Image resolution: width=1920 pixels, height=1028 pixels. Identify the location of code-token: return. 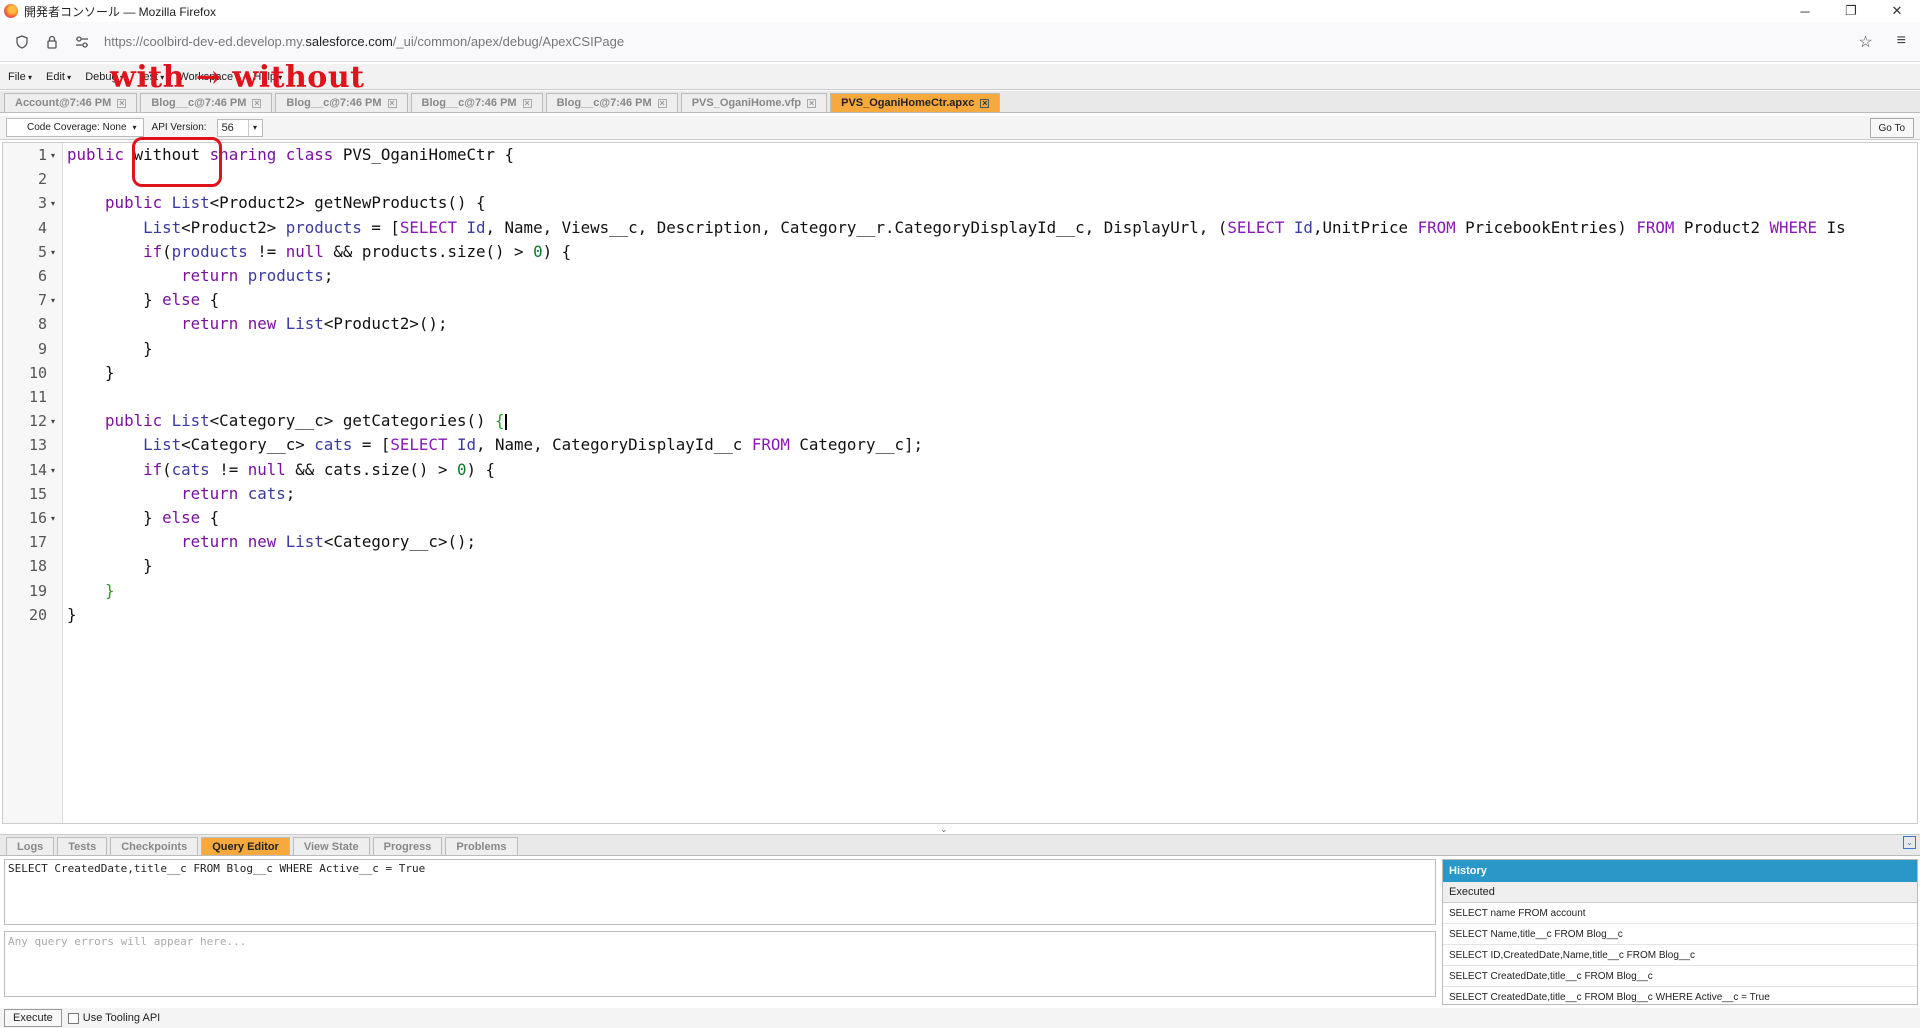
(214, 542).